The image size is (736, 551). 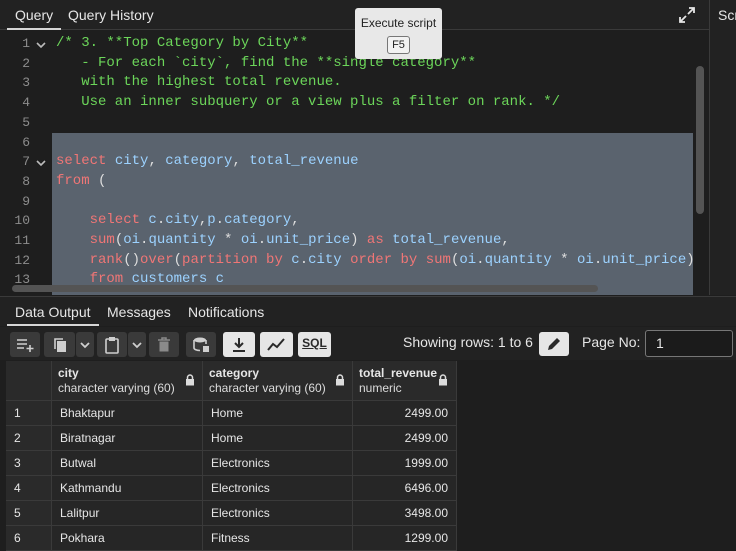 What do you see at coordinates (443, 380) in the screenshot?
I see `lock-icon` at bounding box center [443, 380].